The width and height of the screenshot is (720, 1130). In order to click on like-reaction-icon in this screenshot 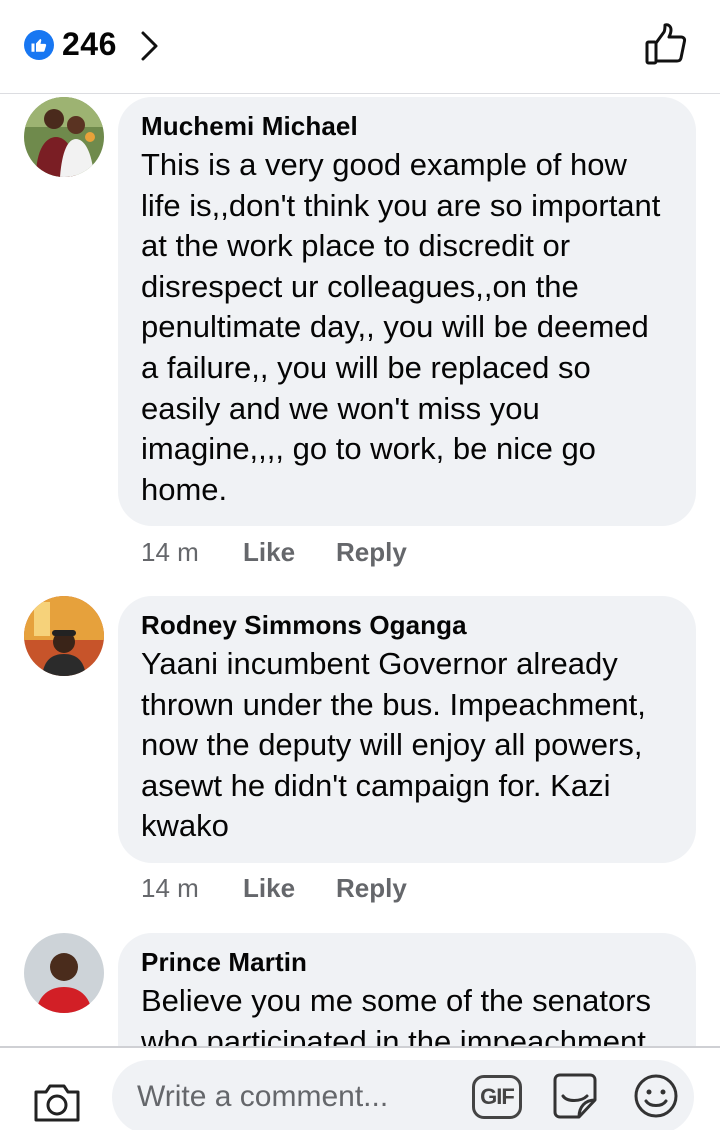, I will do `click(39, 45)`.